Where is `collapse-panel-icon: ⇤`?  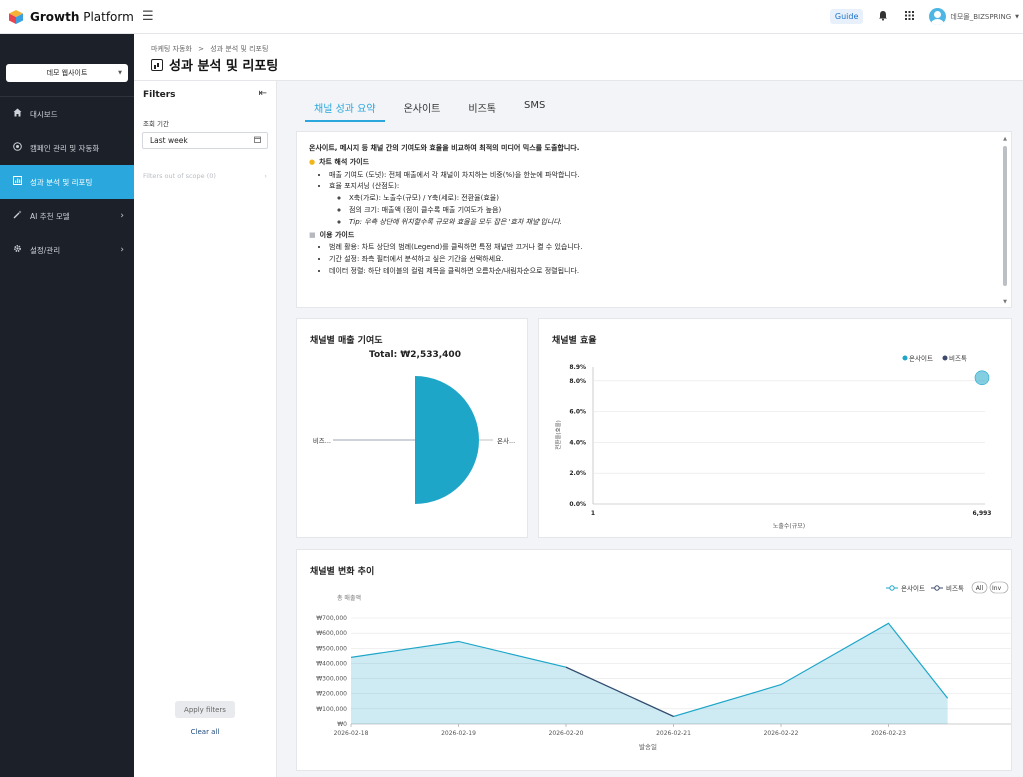
collapse-panel-icon: ⇤ is located at coordinates (263, 93).